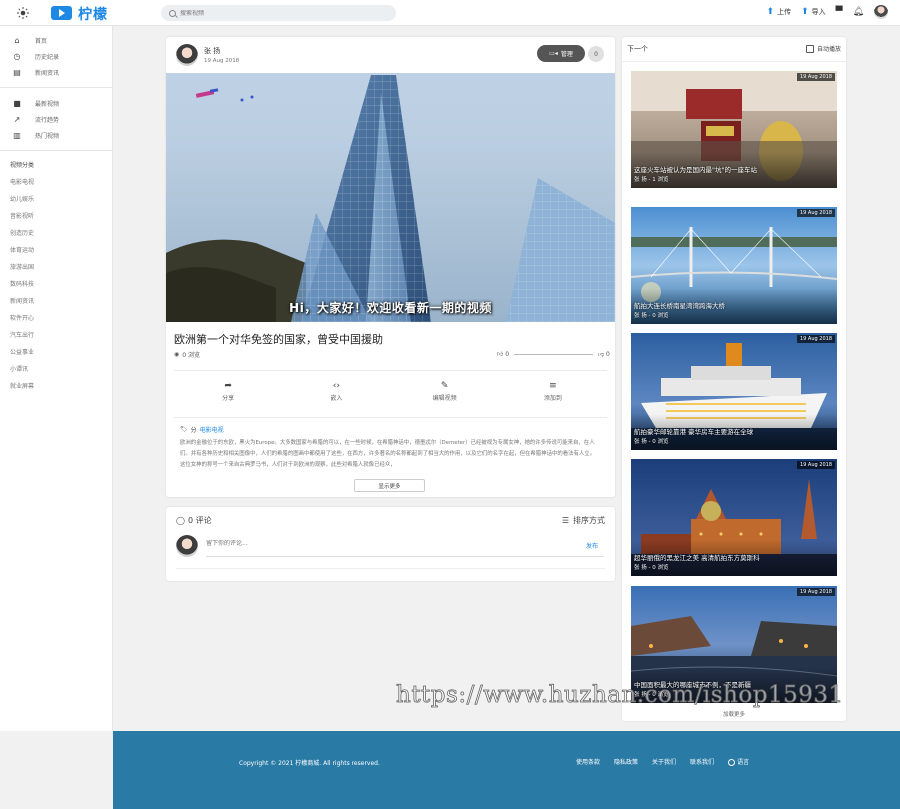  What do you see at coordinates (679, 305) in the screenshot?
I see `thumbnail-title: 航拍大连长桥南星湾湾跨海大桥` at bounding box center [679, 305].